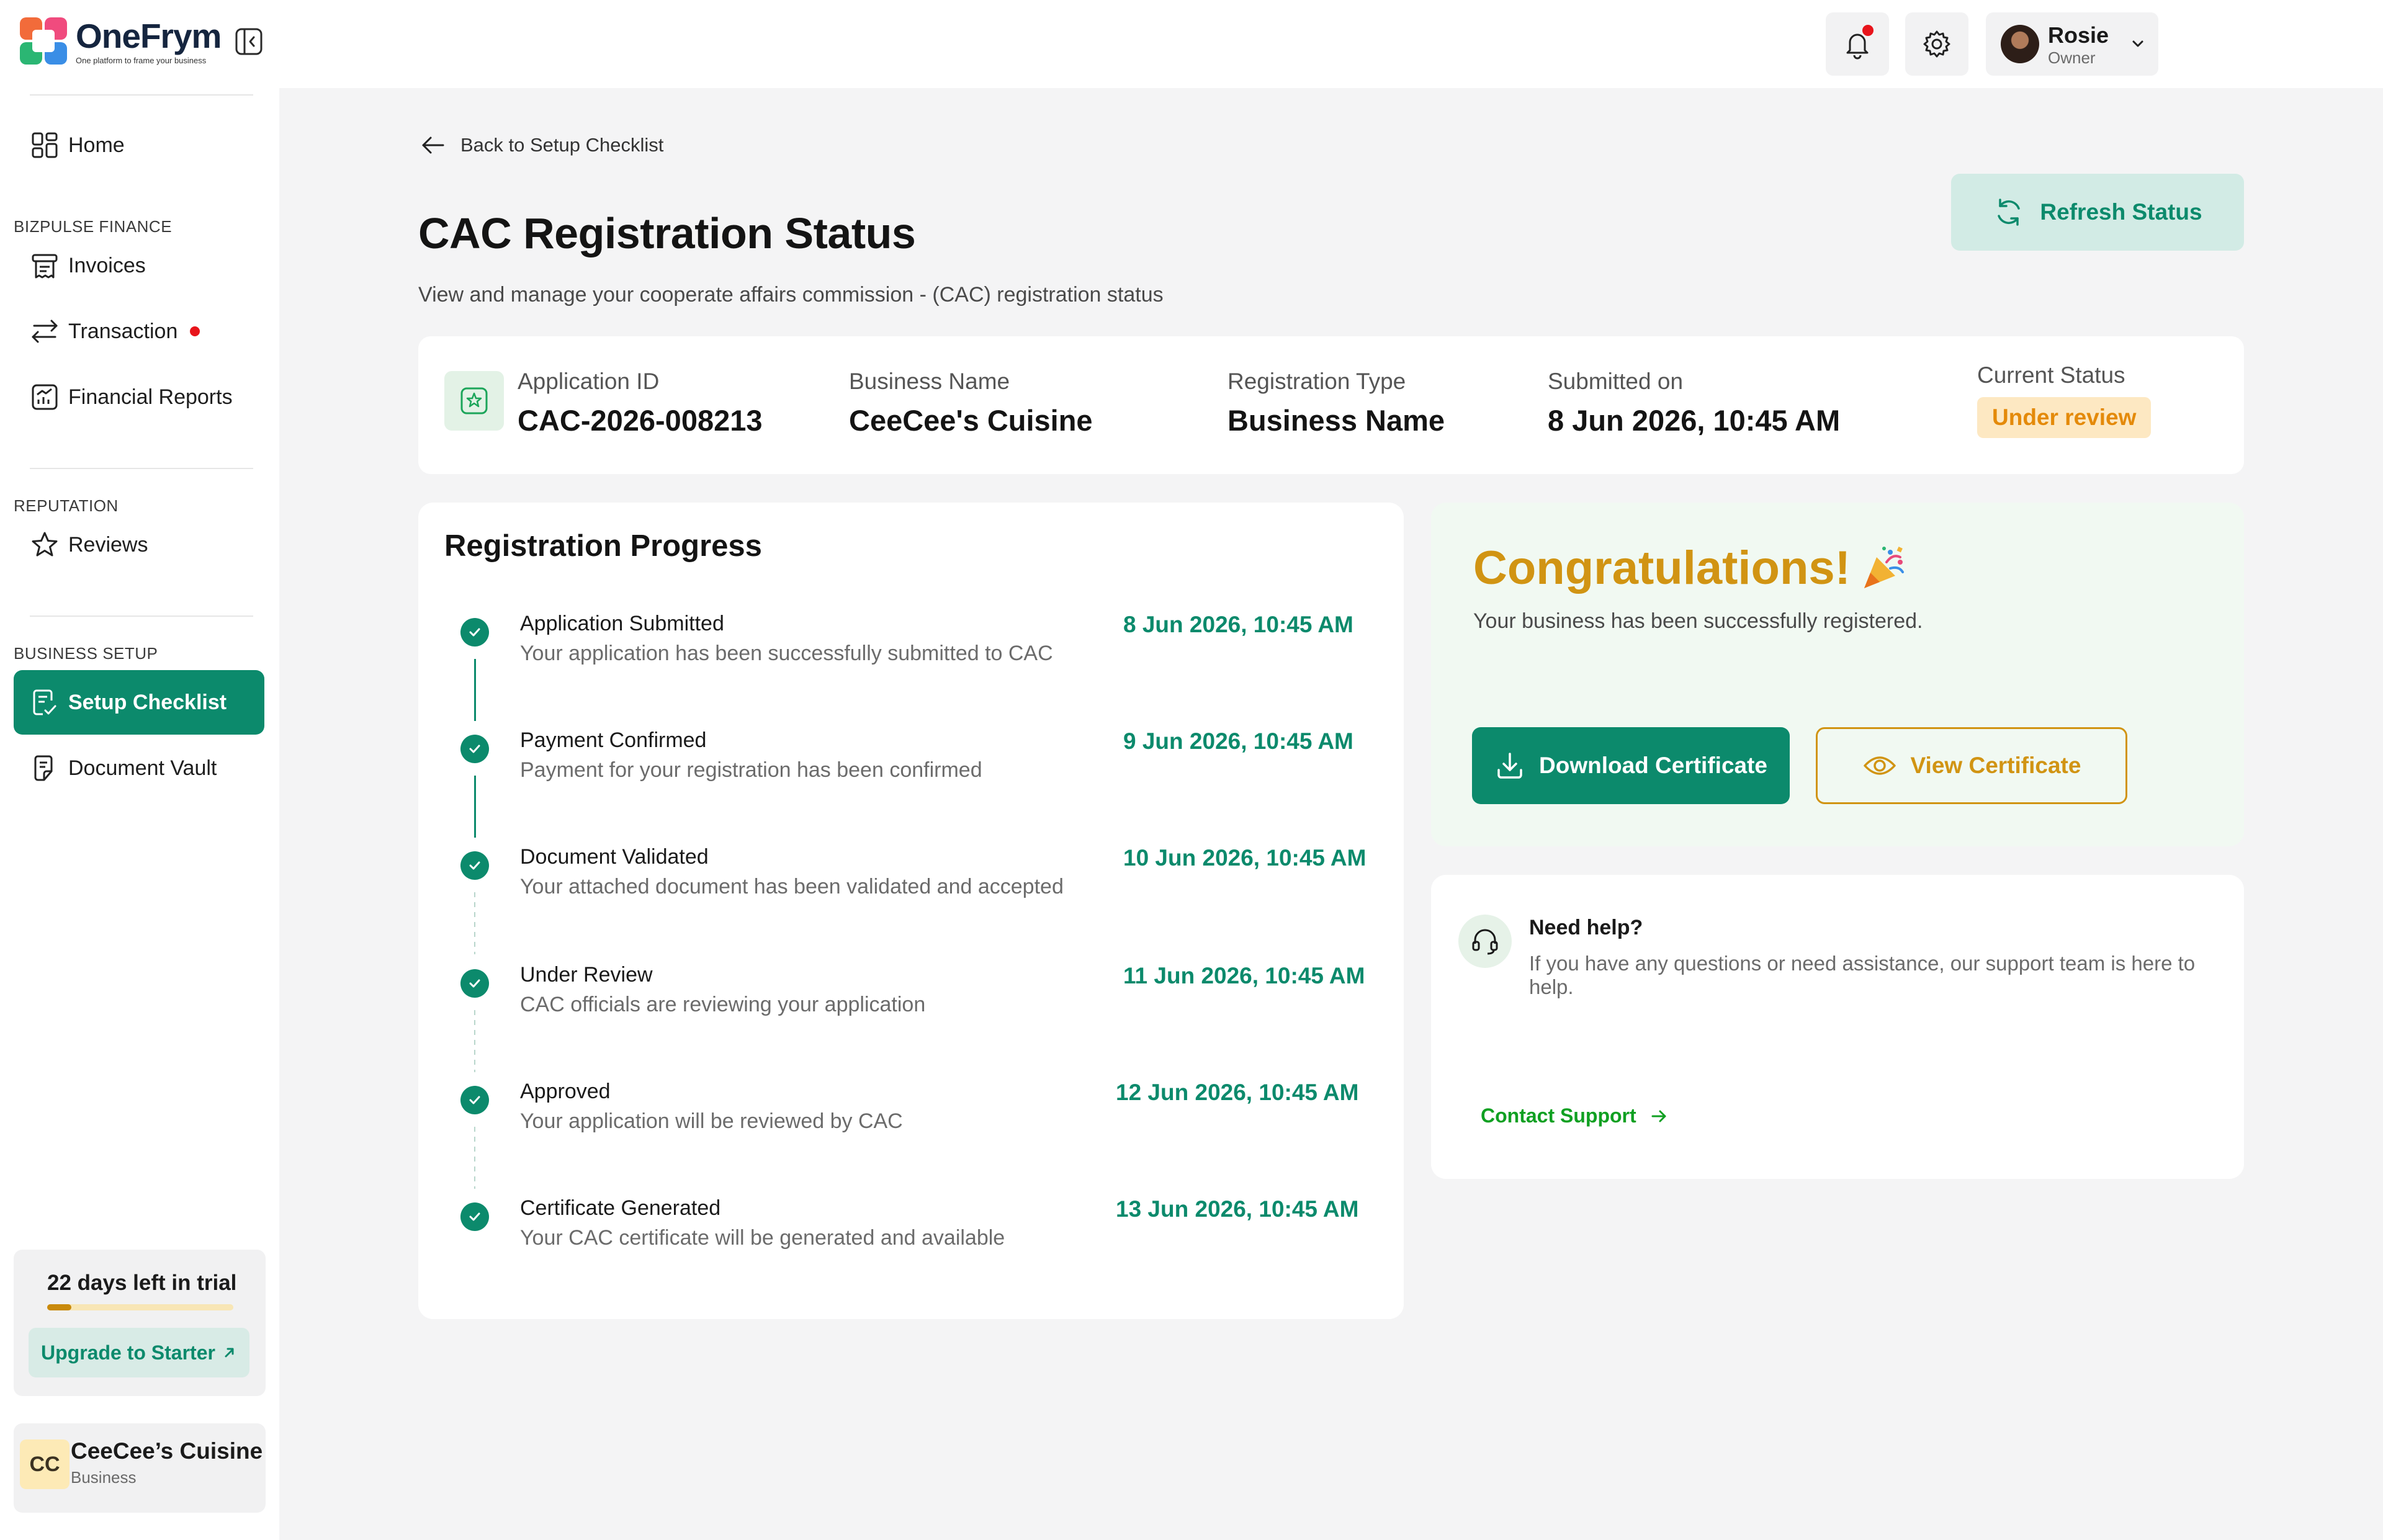 This screenshot has width=2383, height=1540. I want to click on settings-button, so click(1936, 44).